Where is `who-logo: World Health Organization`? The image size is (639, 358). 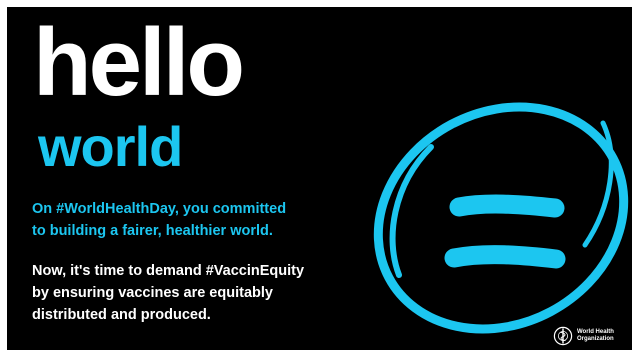
who-logo: World Health Organization is located at coordinates (583, 336).